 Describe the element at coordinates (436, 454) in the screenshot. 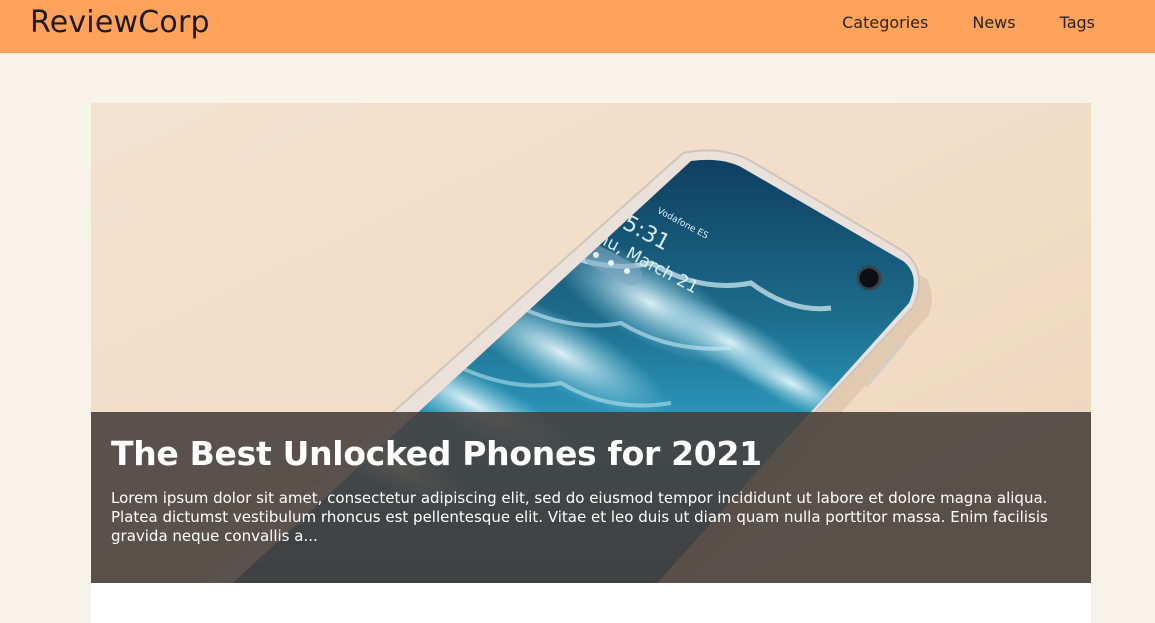

I see `article-title: The Best Unlocked Phones for 2021` at that location.